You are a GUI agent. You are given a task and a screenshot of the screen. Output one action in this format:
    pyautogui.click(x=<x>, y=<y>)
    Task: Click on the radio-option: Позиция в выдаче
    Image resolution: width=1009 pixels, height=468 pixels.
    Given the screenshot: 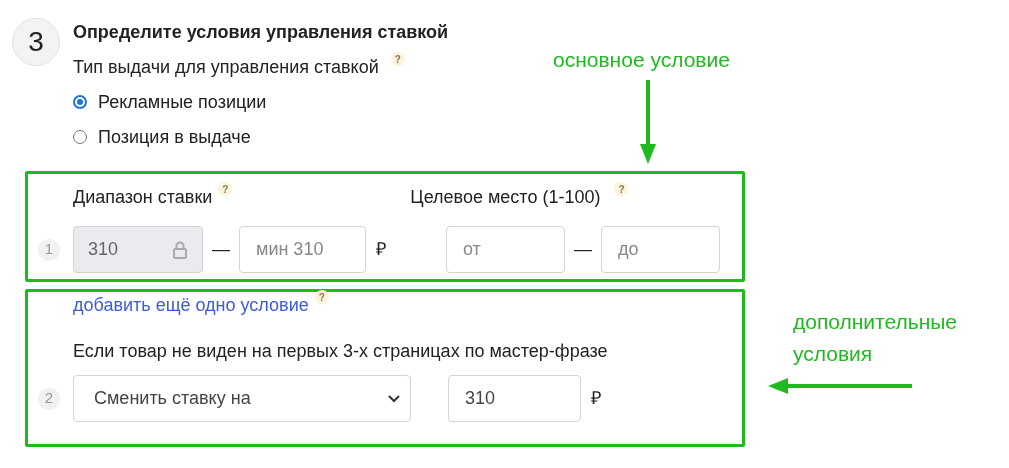 What is the action you would take?
    pyautogui.click(x=261, y=137)
    